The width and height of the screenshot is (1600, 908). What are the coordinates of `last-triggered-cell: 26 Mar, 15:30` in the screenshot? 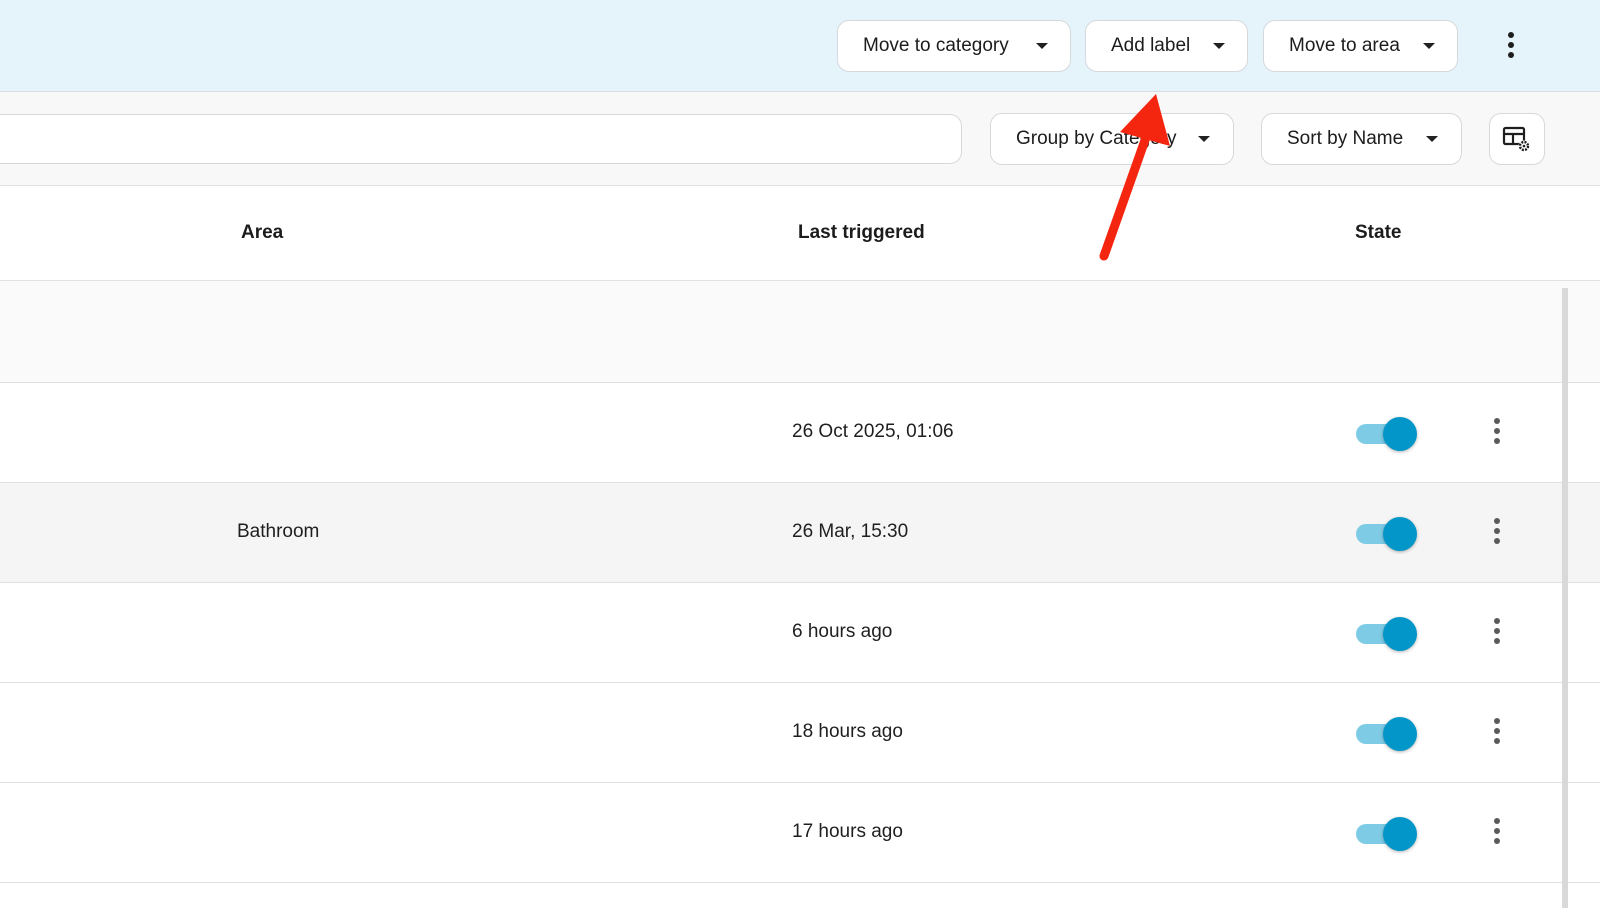 It's located at (850, 531).